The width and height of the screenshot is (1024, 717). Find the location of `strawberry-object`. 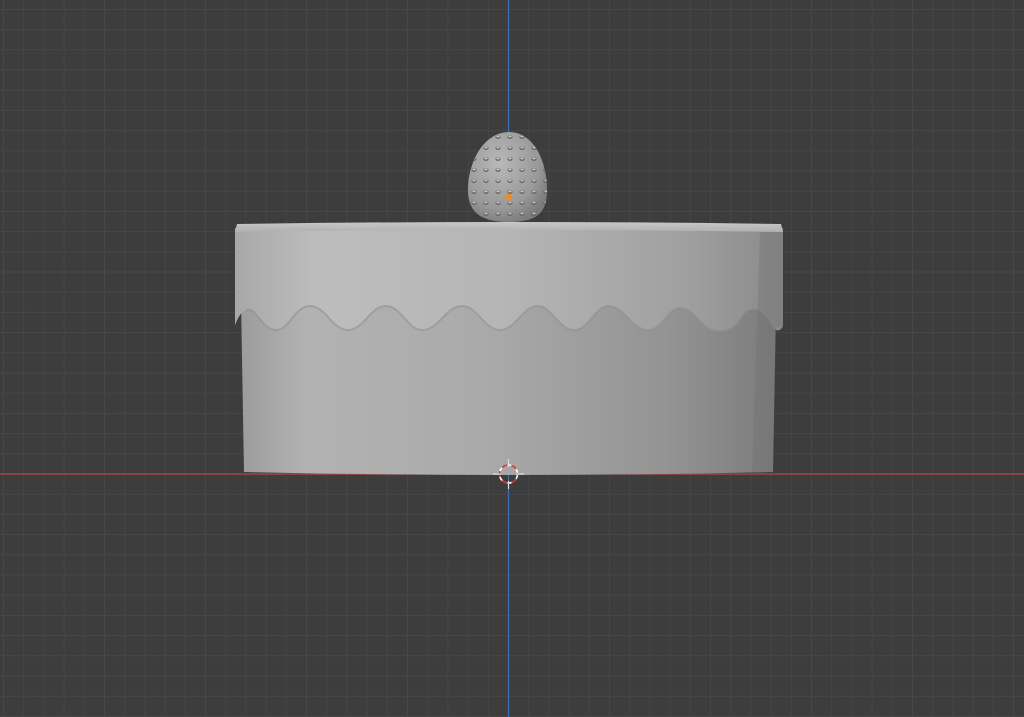

strawberry-object is located at coordinates (508, 177).